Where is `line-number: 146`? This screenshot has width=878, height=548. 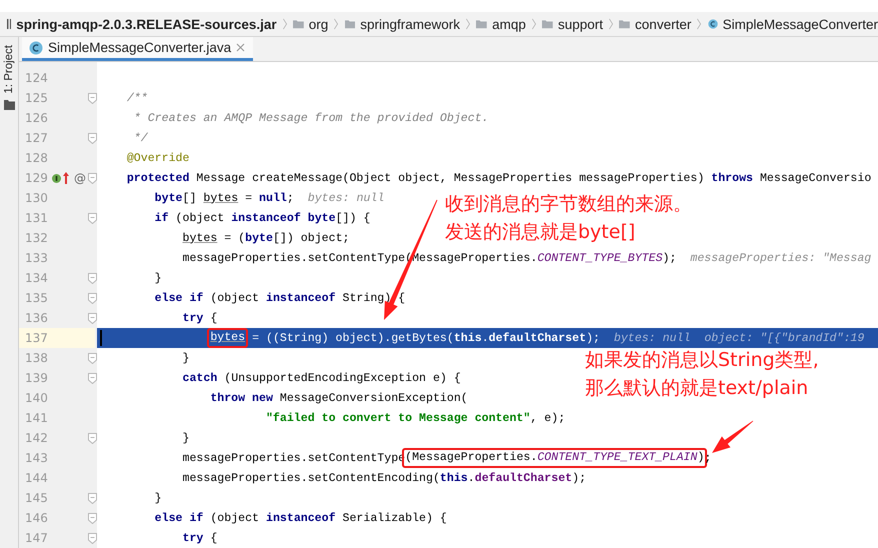 line-number: 146 is located at coordinates (36, 518).